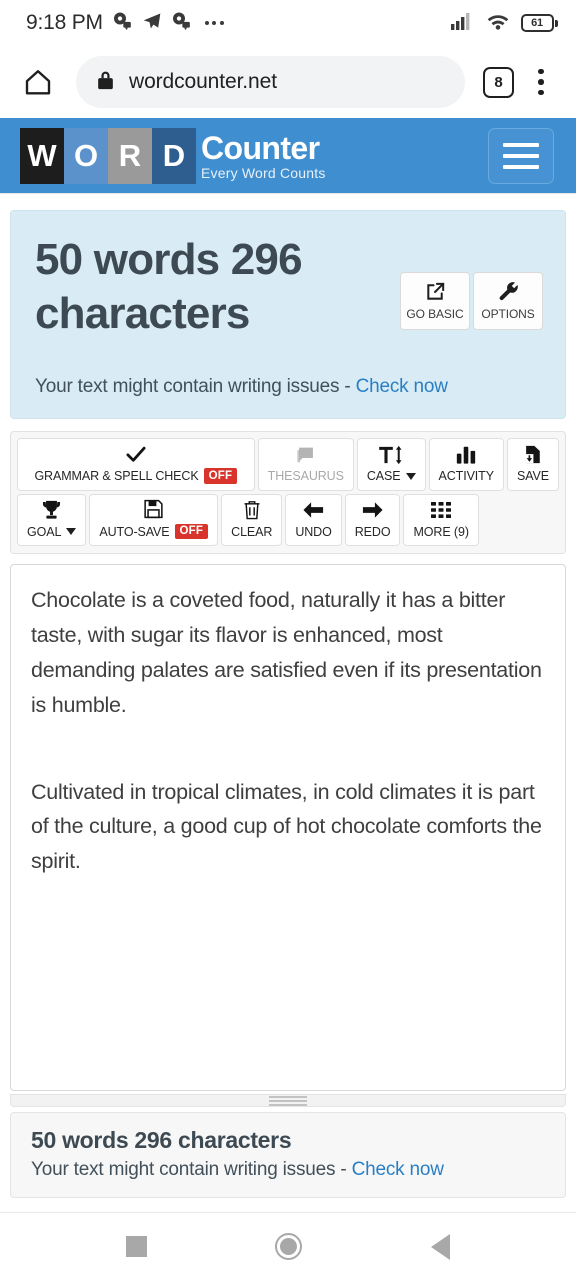 The width and height of the screenshot is (576, 1280). What do you see at coordinates (136, 464) in the screenshot?
I see `grammar-spell-check-button: GRAMMAR & SPELL CHECK OFF` at bounding box center [136, 464].